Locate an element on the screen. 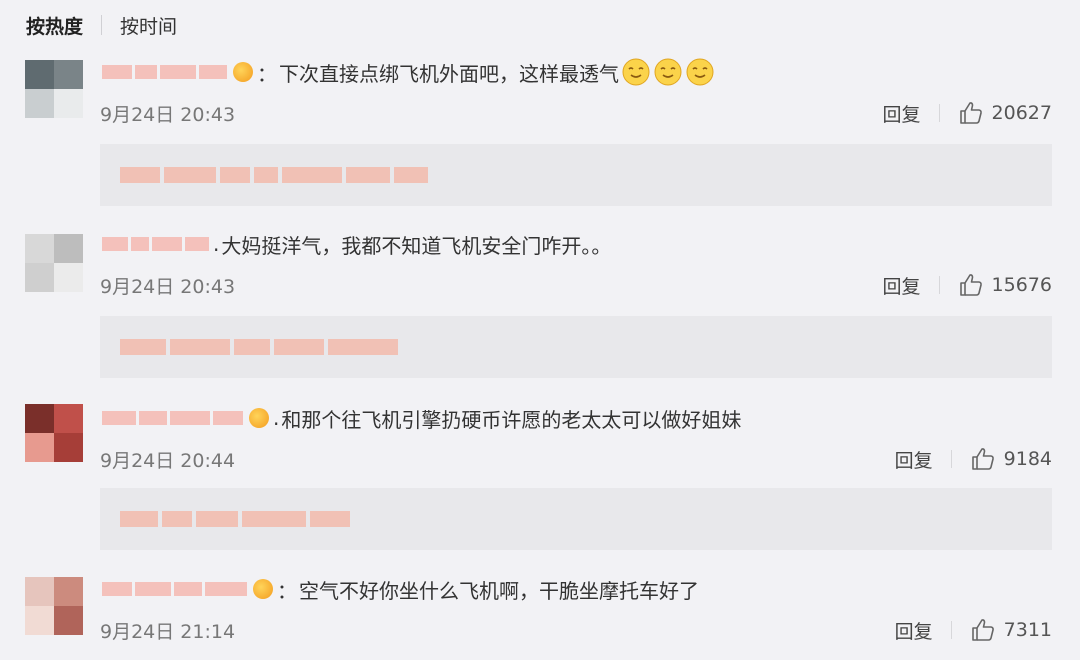 The height and width of the screenshot is (660, 1080). comment-text-line: . 和那个往飞机引擎扔硬币许愿的老太太可以做好姐妹 is located at coordinates (421, 418).